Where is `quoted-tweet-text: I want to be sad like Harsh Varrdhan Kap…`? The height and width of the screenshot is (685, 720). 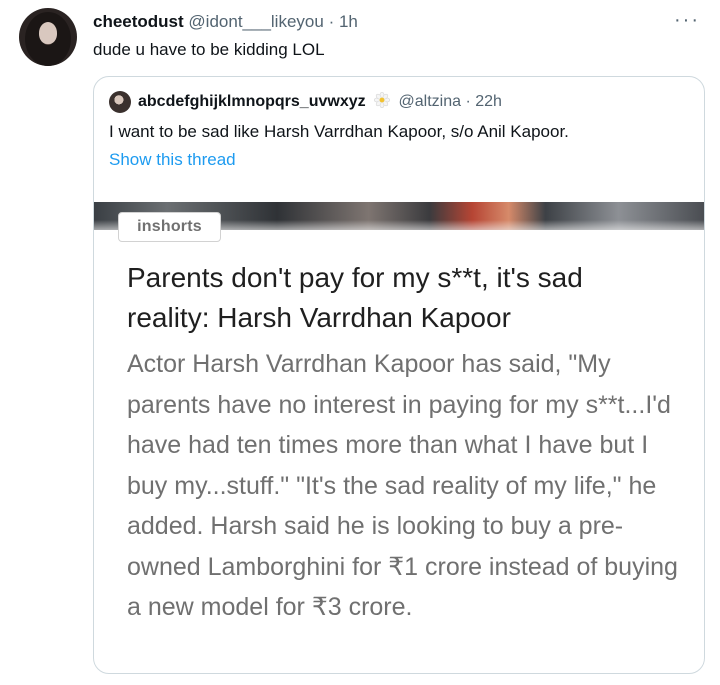 quoted-tweet-text: I want to be sad like Harsh Varrdhan Kap… is located at coordinates (339, 131).